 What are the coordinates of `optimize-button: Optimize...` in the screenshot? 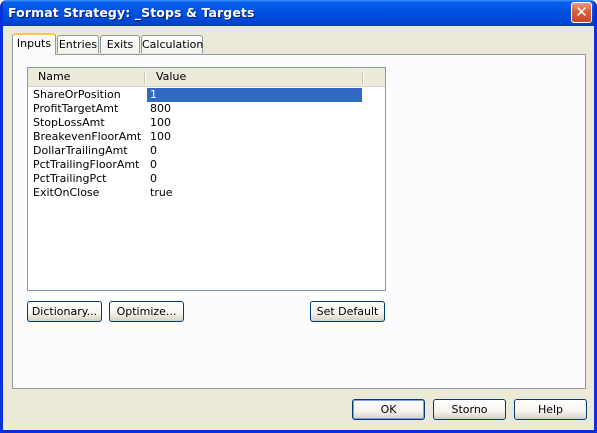 It's located at (146, 311).